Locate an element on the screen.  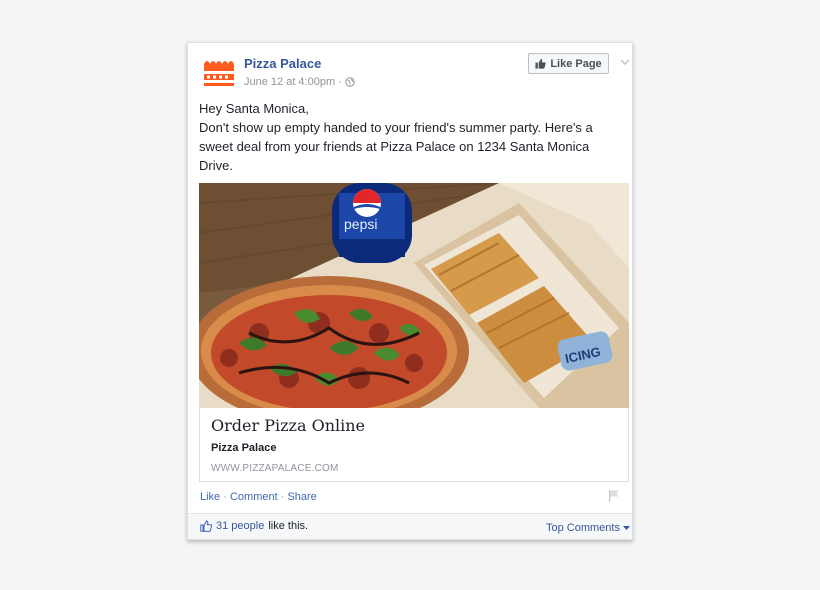
comment-action: Comment is located at coordinates (254, 497).